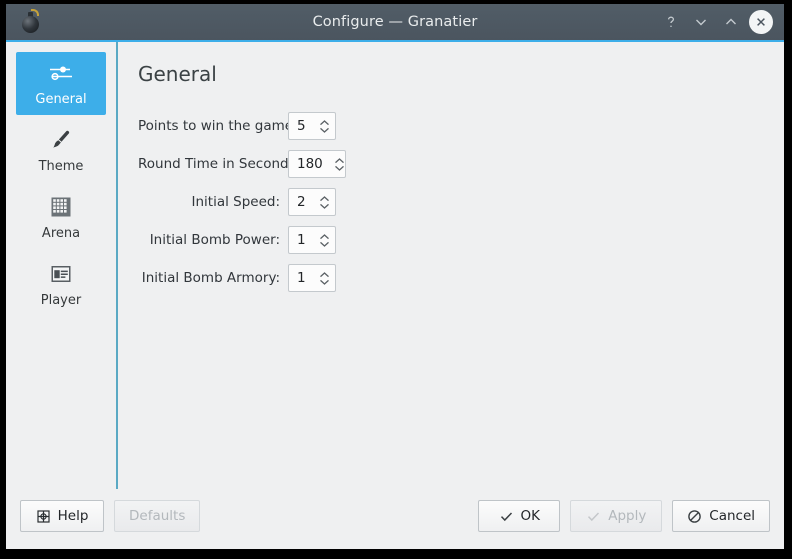 The width and height of the screenshot is (792, 559). I want to click on setting-label: Initial Bomb Power:, so click(214, 240).